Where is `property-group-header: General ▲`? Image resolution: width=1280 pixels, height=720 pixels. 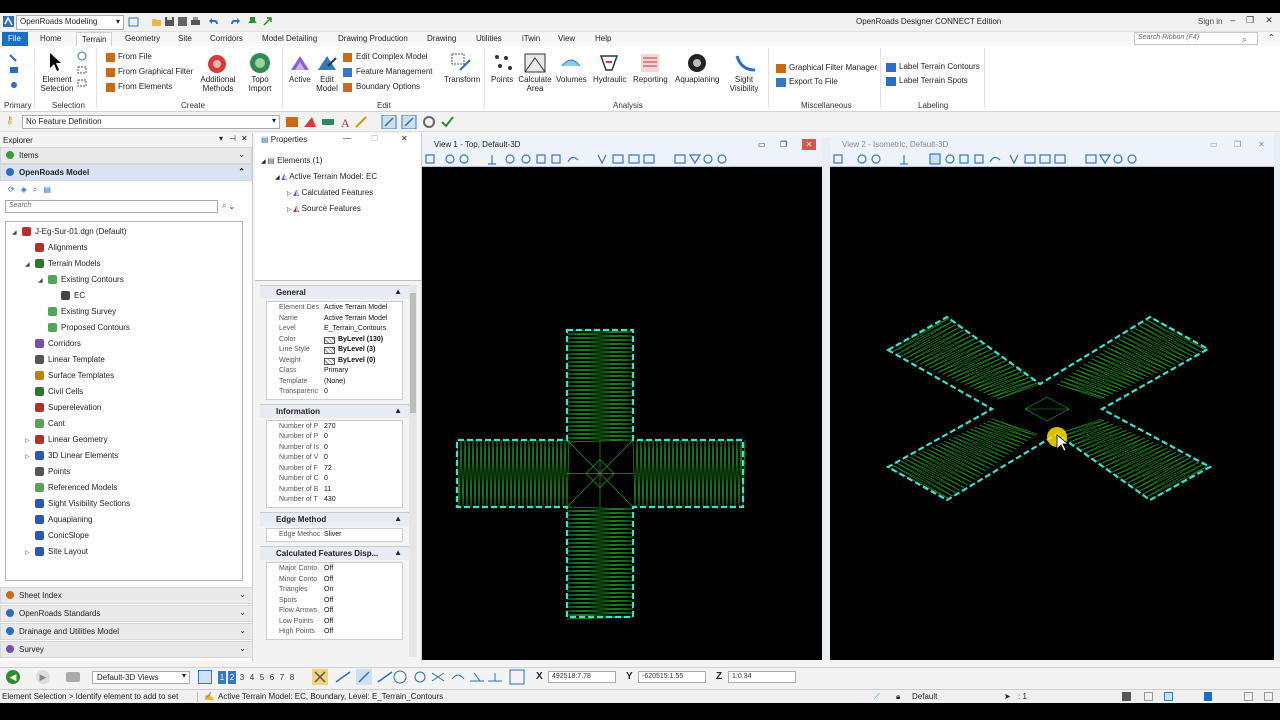
property-group-header: General ▲ is located at coordinates (334, 292).